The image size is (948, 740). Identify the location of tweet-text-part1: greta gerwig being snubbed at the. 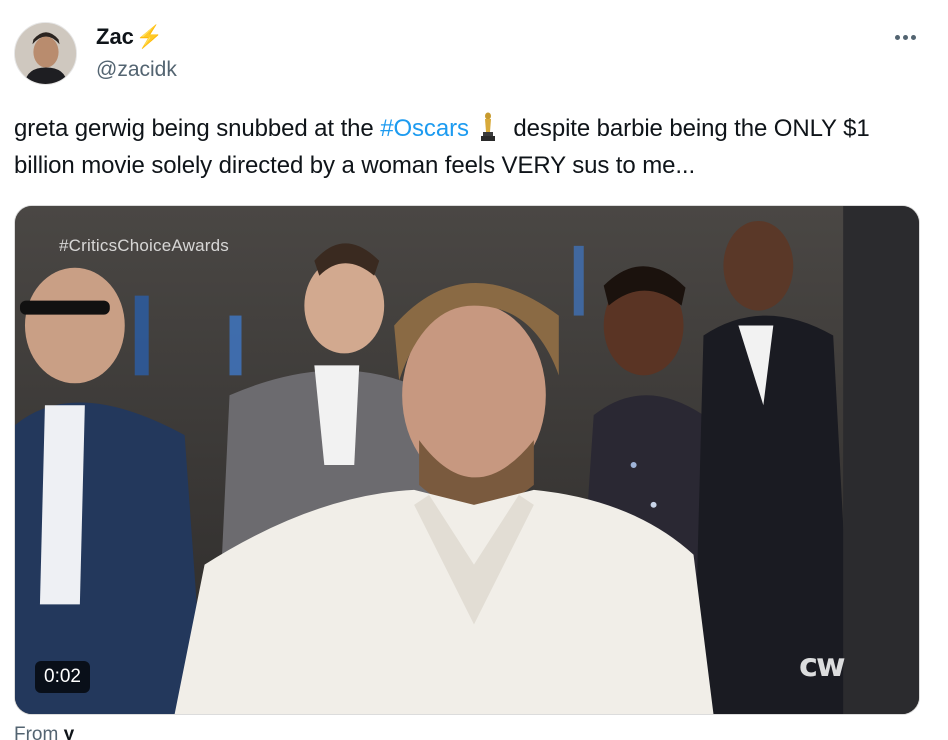
(197, 128).